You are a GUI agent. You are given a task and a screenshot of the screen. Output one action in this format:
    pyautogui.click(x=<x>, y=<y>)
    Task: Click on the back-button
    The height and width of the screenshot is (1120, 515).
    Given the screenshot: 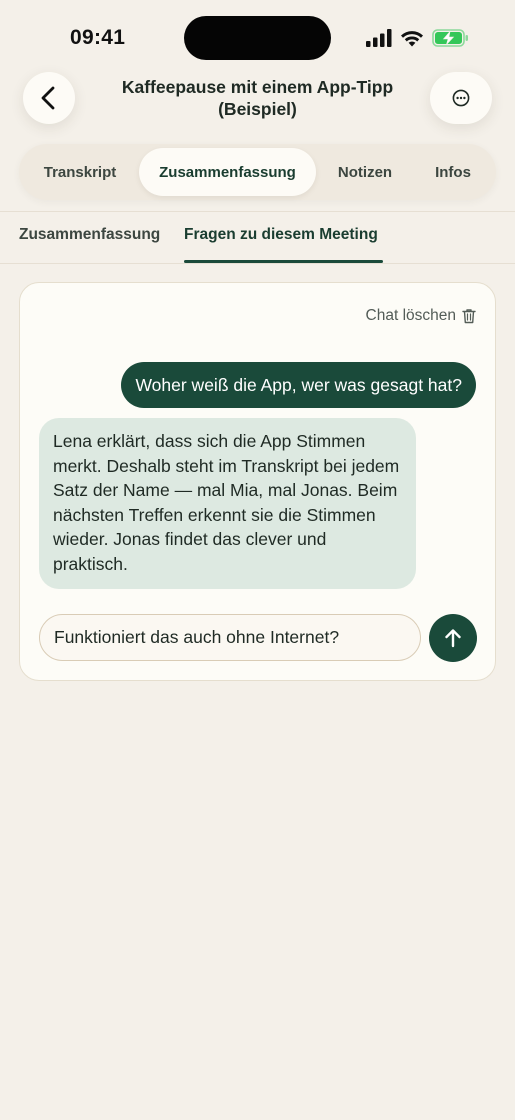 What is the action you would take?
    pyautogui.click(x=49, y=98)
    